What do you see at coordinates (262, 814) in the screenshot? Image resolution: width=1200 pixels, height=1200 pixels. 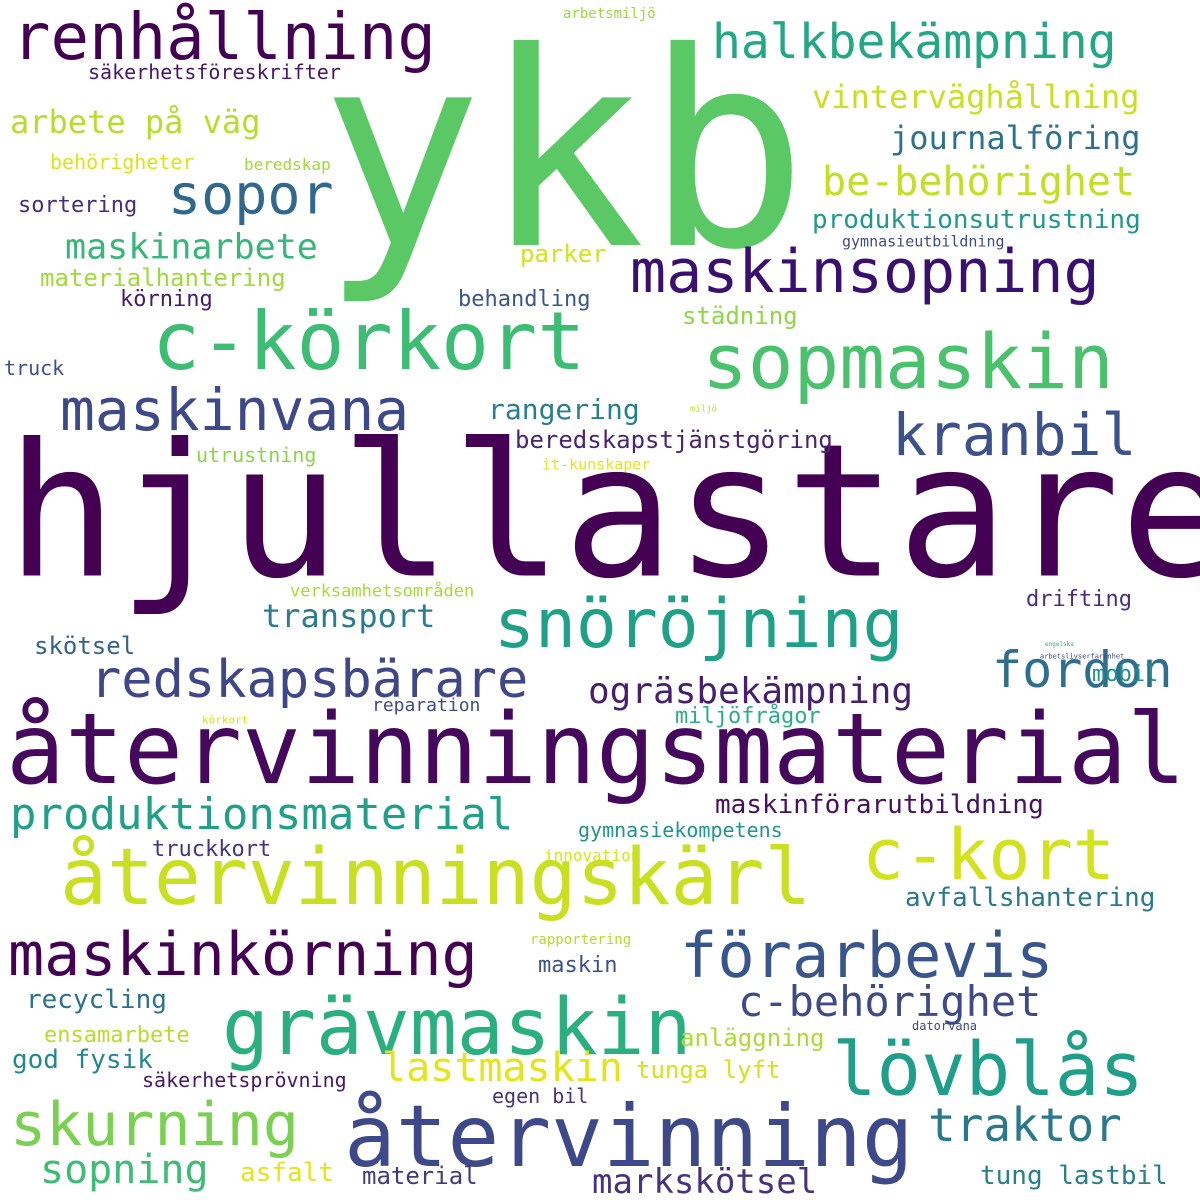 I see `word: produktionsmaterial` at bounding box center [262, 814].